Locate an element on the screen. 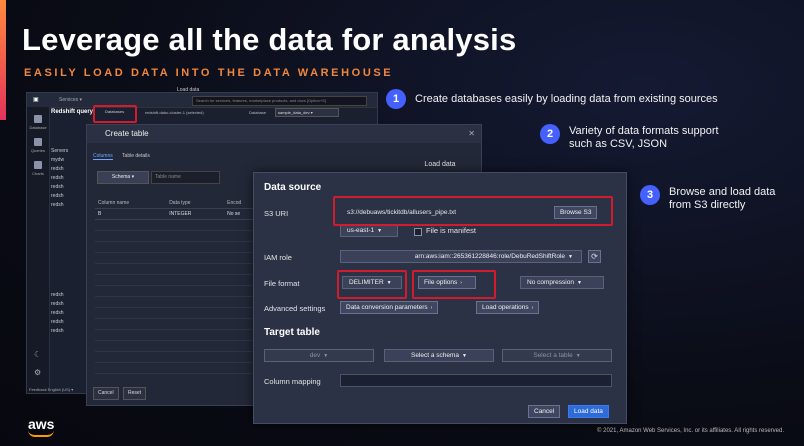  callout-text-line: from S3 directly is located at coordinates (707, 205).